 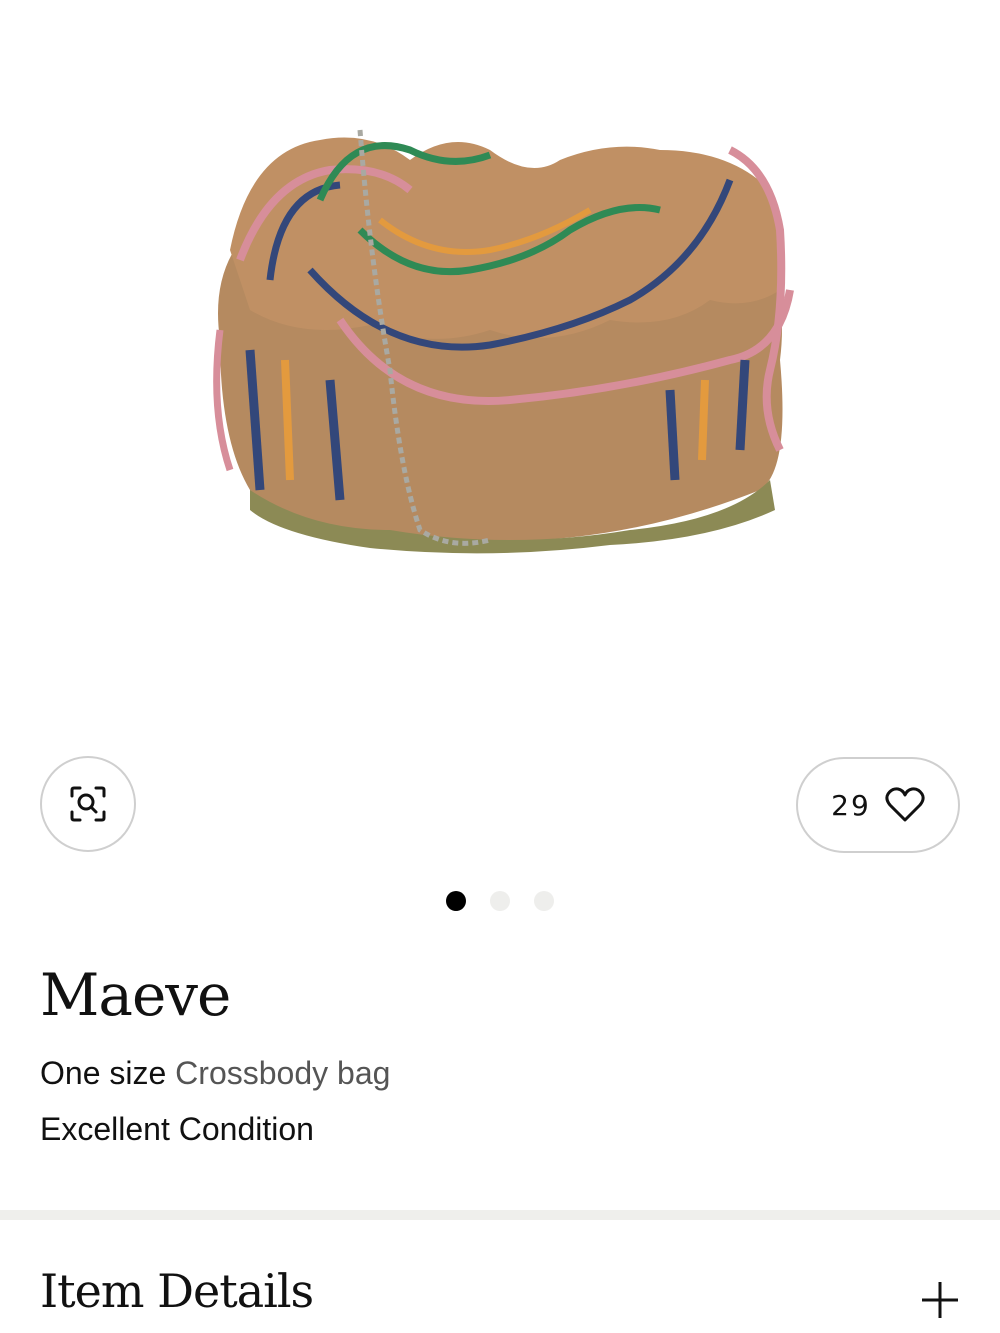 What do you see at coordinates (905, 804) in the screenshot?
I see `heart-outline-icon` at bounding box center [905, 804].